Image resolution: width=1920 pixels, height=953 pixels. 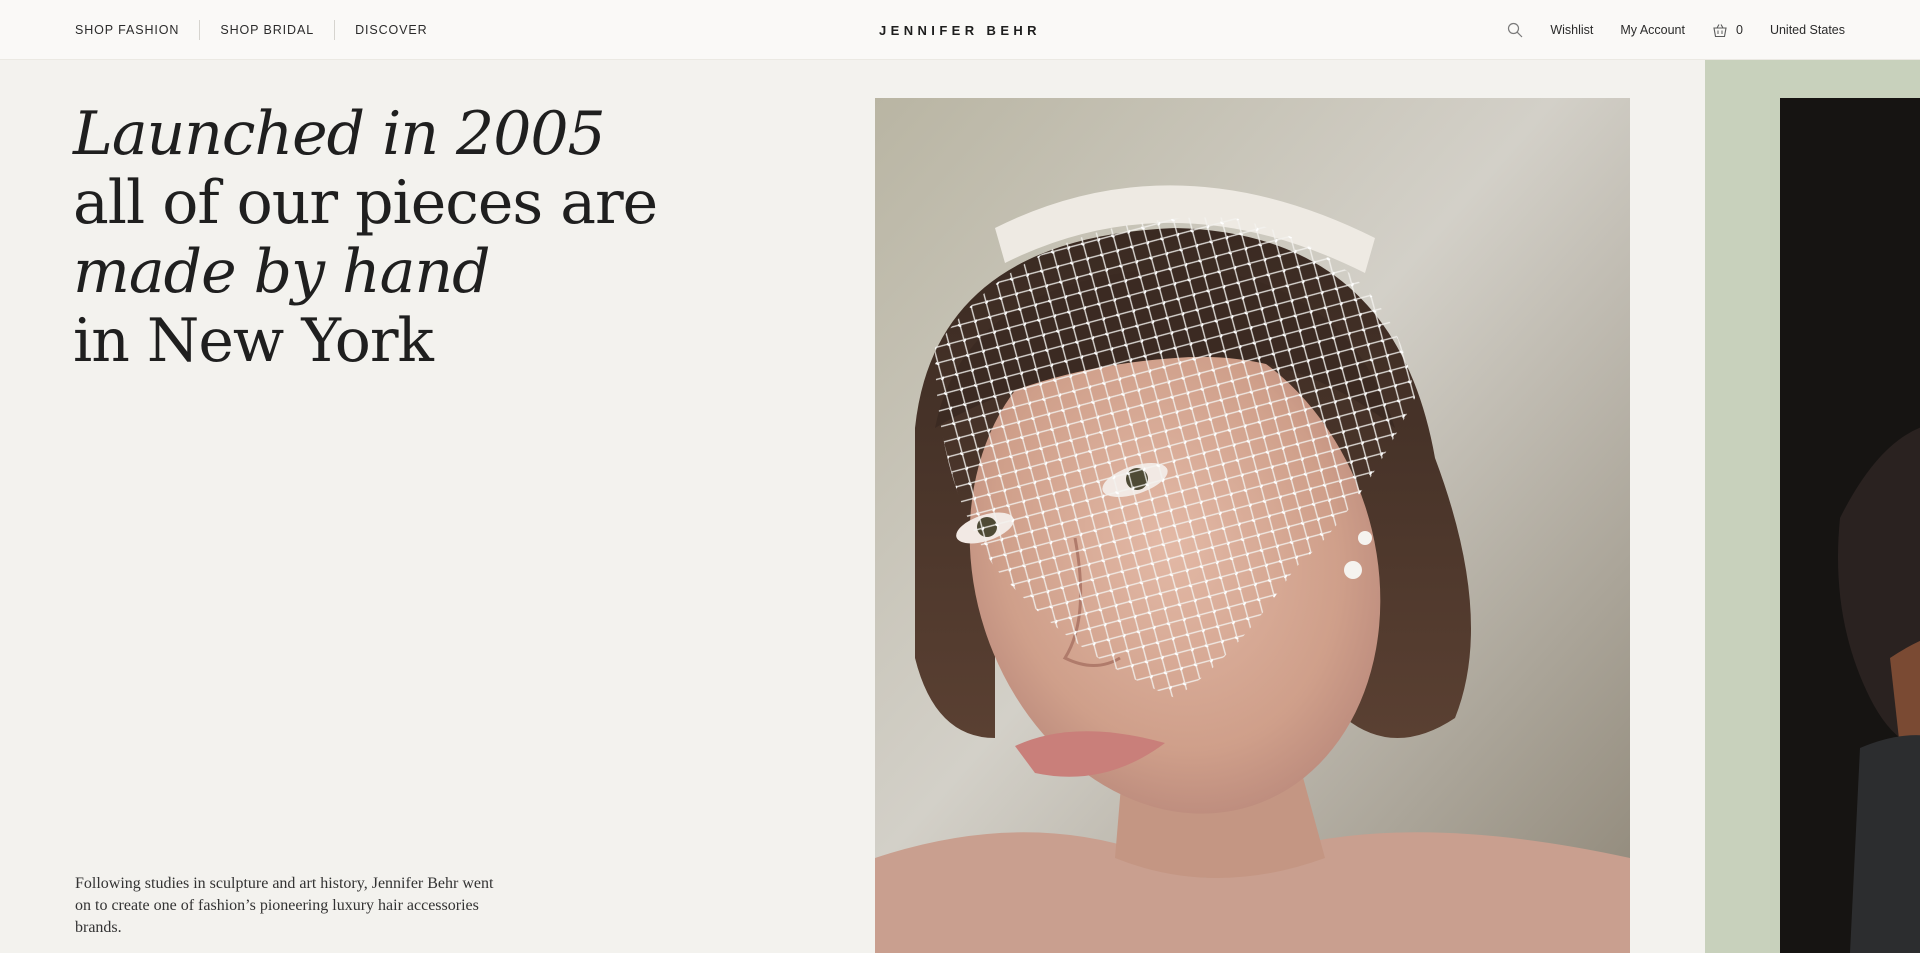 I want to click on my-account-link: My Account, so click(x=1652, y=30).